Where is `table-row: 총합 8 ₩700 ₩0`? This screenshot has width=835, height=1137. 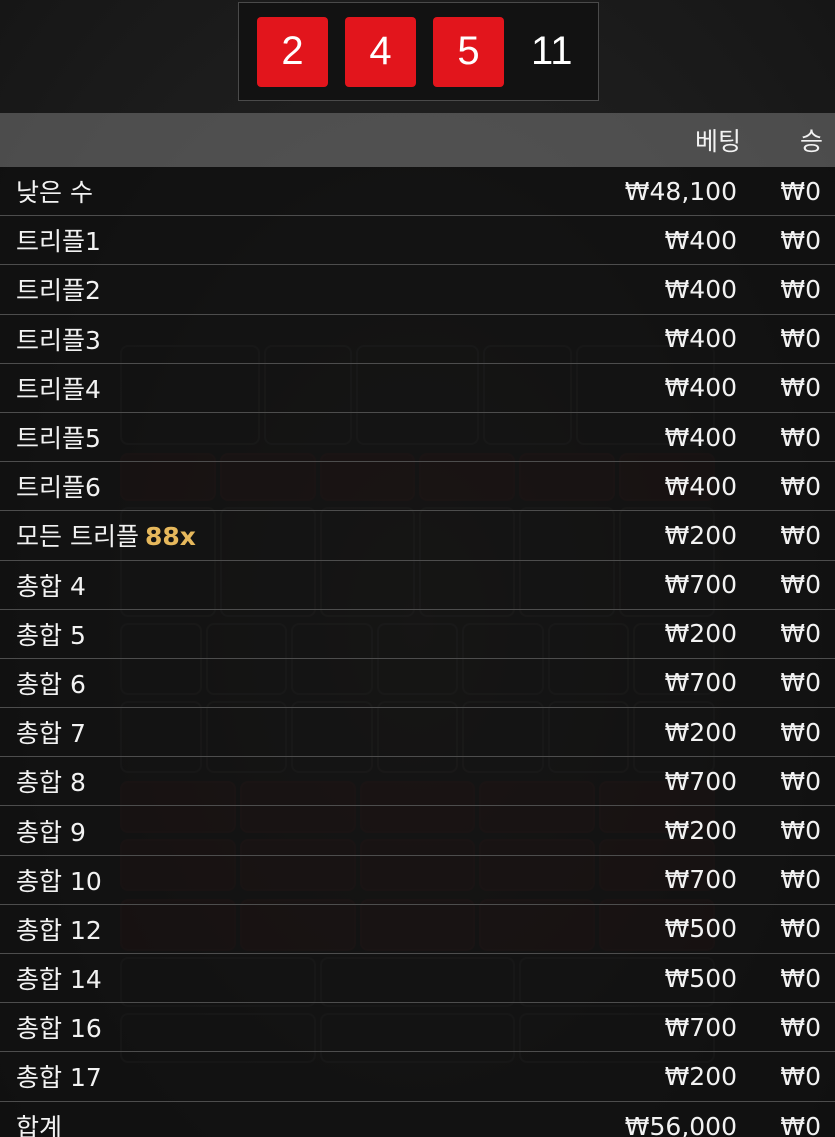 table-row: 총합 8 ₩700 ₩0 is located at coordinates (417, 782).